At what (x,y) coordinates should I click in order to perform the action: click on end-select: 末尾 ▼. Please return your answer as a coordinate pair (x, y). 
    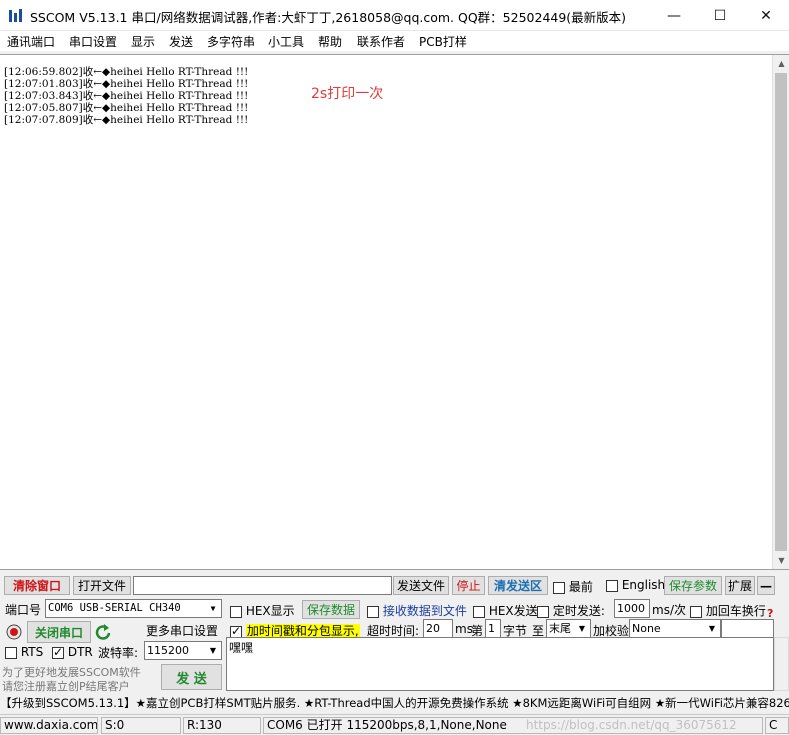
    Looking at the image, I should click on (568, 628).